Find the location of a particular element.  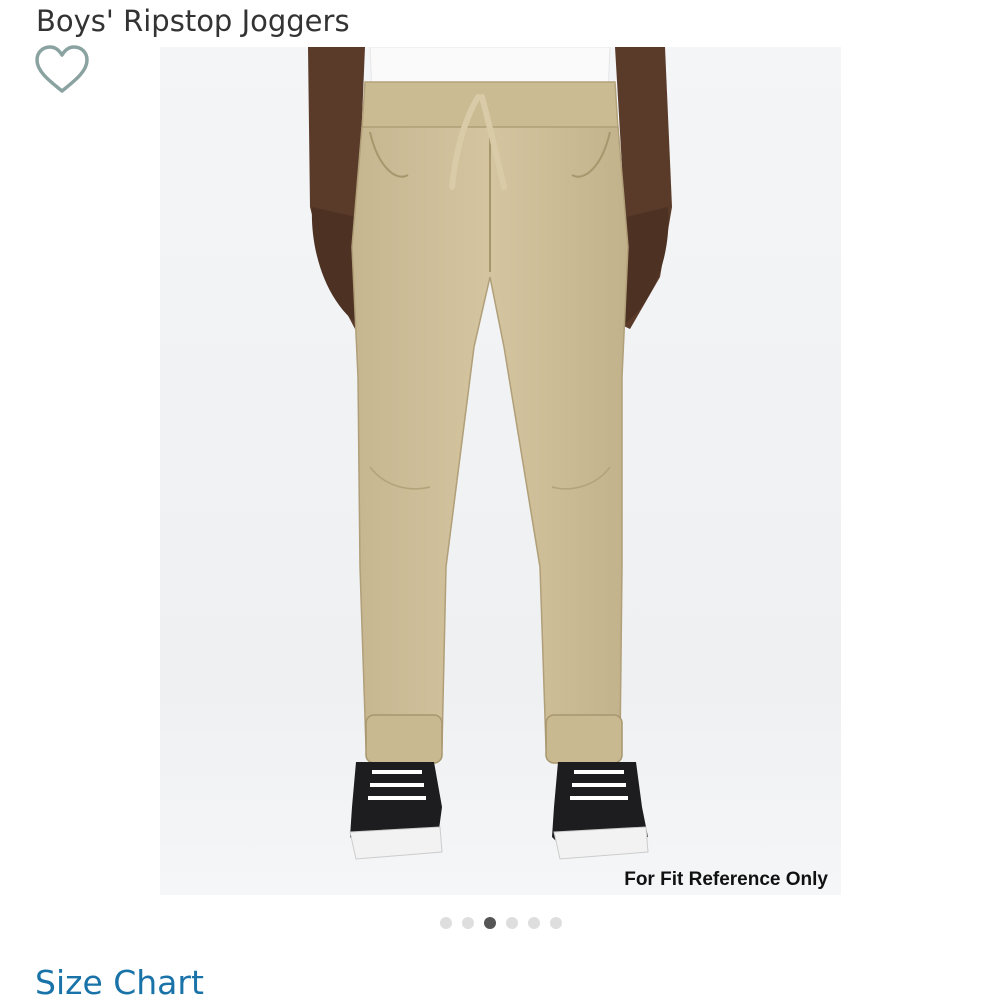

carousel-dot-active is located at coordinates (490, 923).